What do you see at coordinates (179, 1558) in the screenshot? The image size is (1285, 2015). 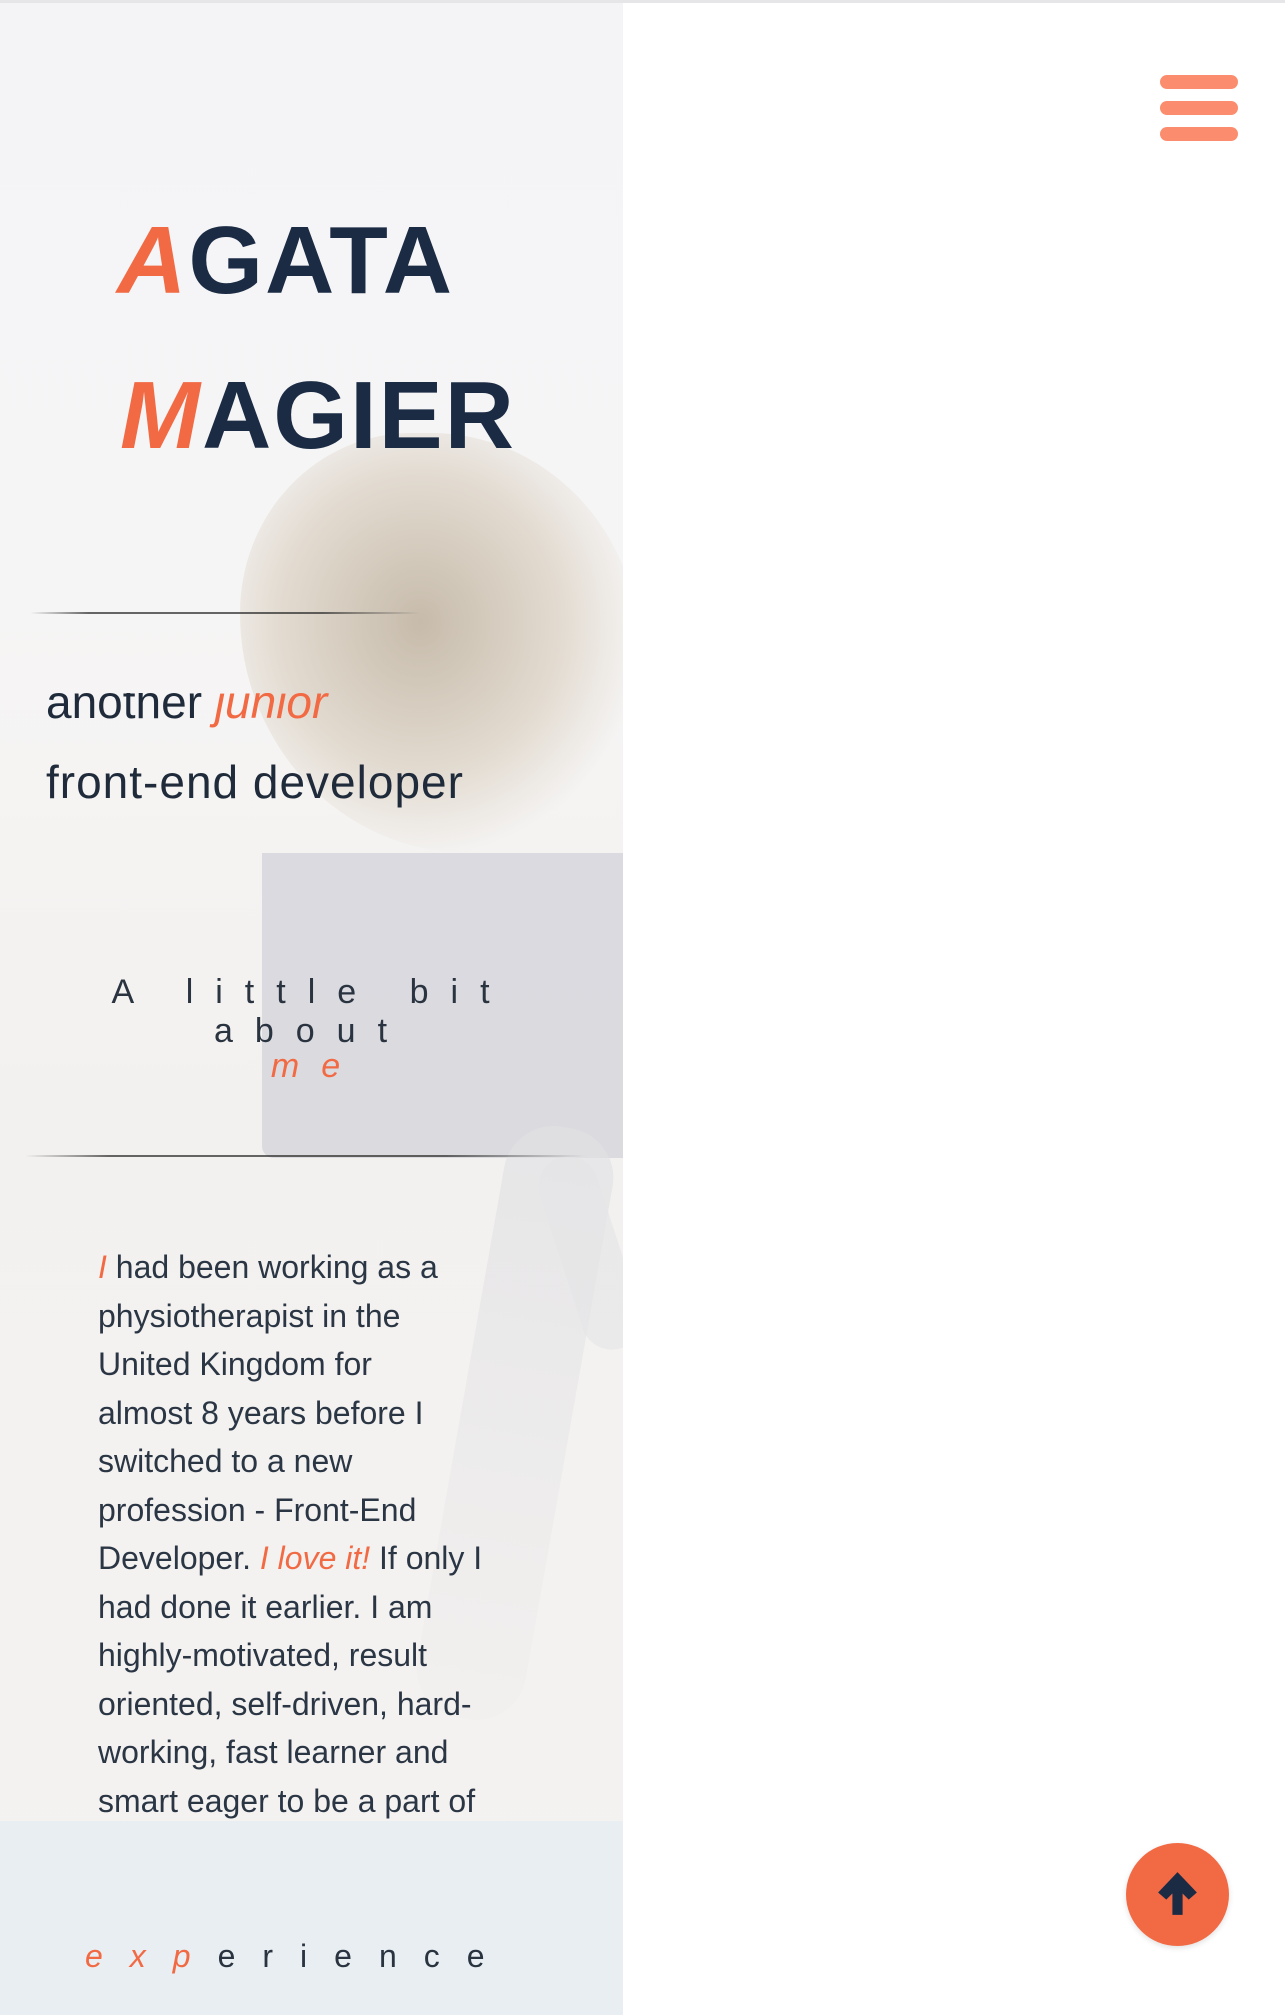 I see `about-line-text: Developer.` at bounding box center [179, 1558].